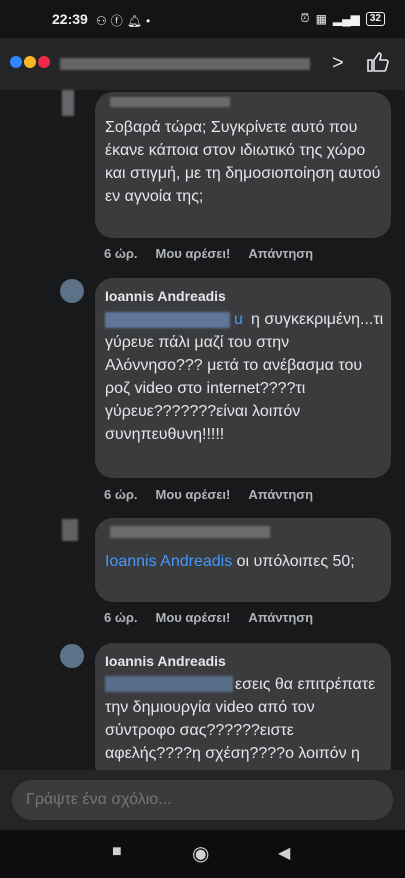  I want to click on home-icon: ◉, so click(200, 853).